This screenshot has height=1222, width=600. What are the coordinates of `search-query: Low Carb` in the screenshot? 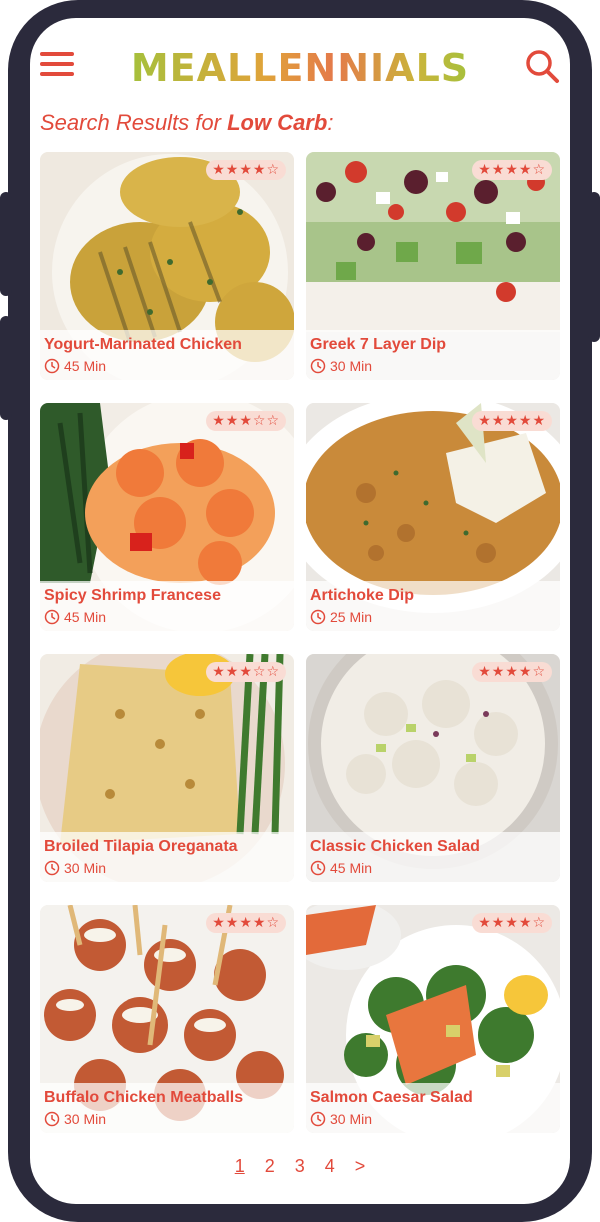 It's located at (277, 122).